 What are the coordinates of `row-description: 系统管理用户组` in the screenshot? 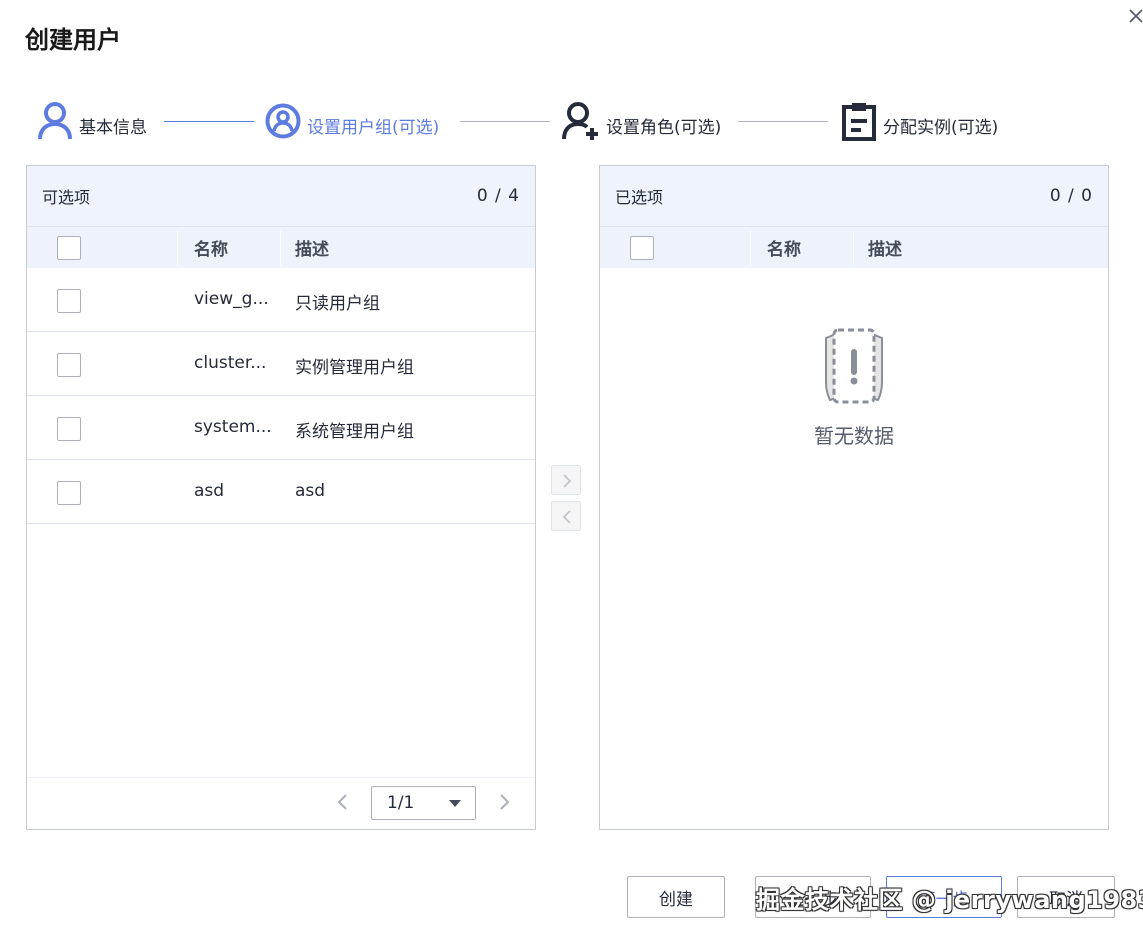 It's located at (354, 432).